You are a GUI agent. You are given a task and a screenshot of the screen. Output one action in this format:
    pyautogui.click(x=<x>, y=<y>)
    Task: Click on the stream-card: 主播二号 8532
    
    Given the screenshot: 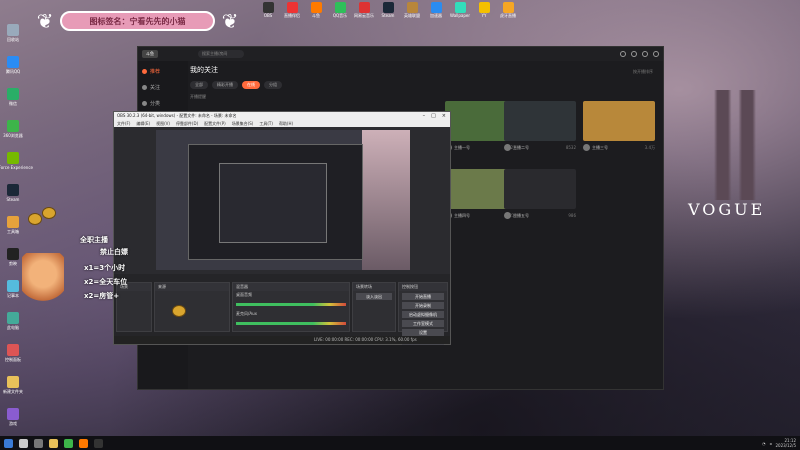 What is the action you would take?
    pyautogui.click(x=540, y=130)
    